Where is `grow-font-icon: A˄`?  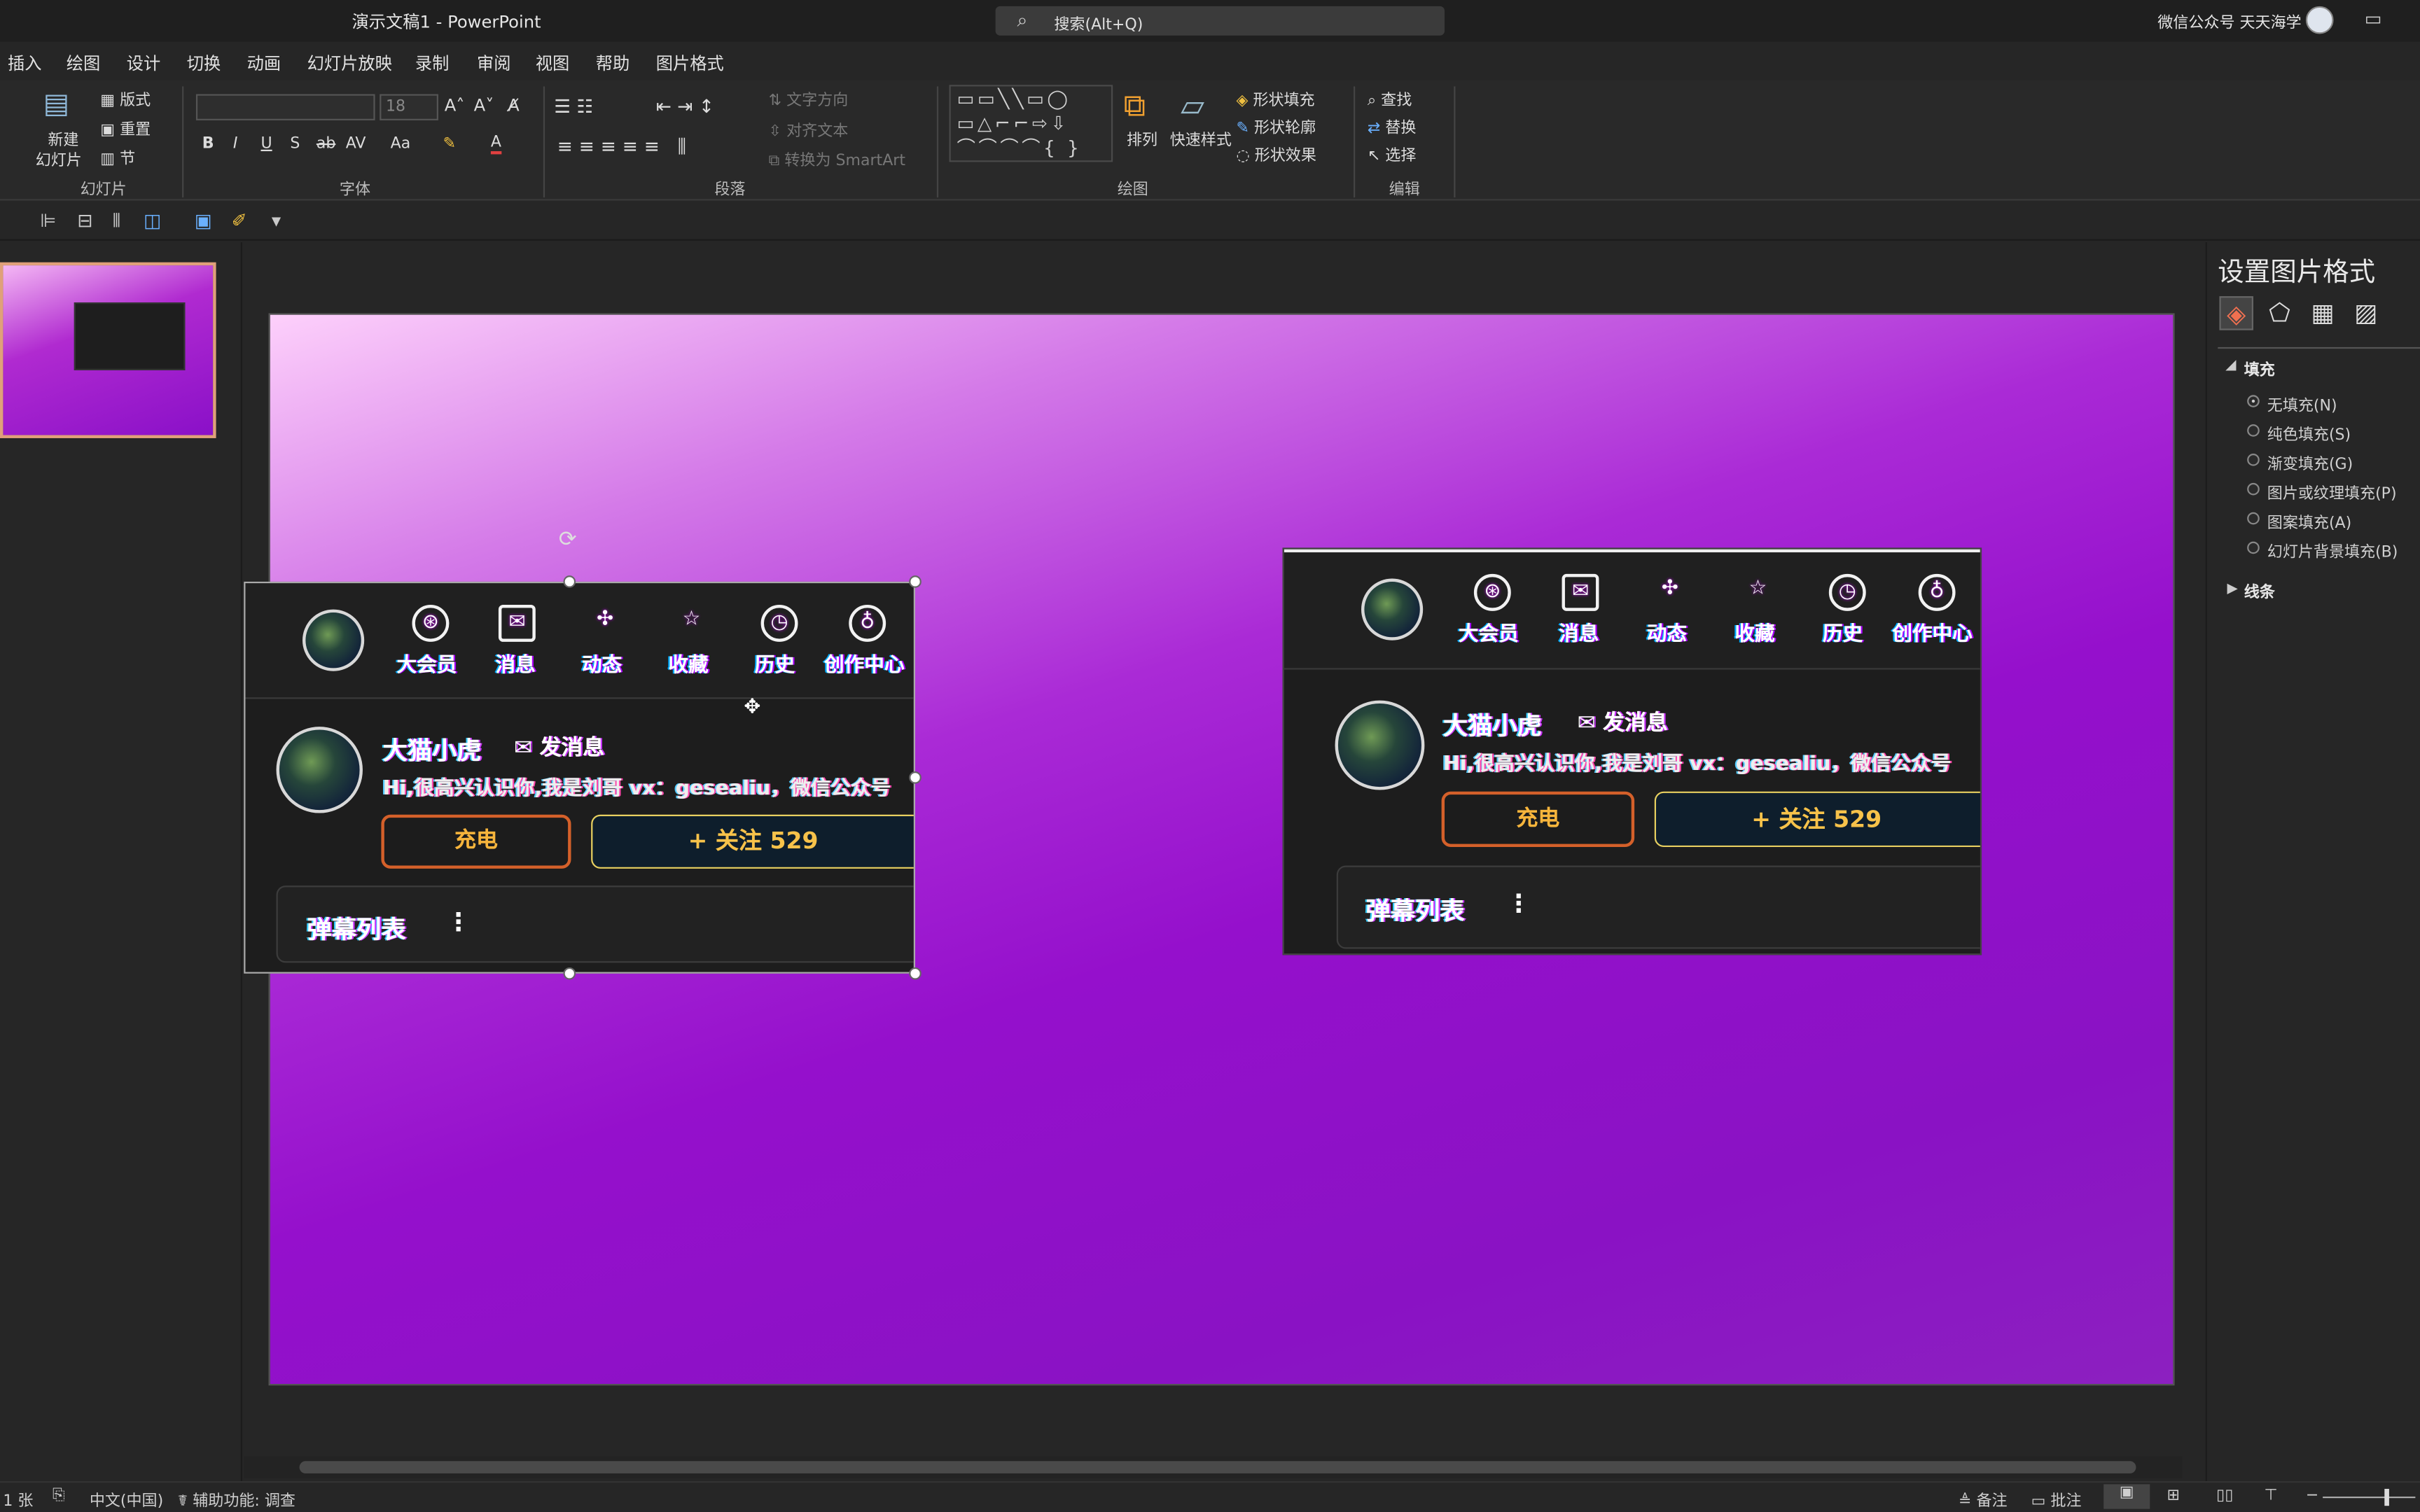 grow-font-icon: A˄ is located at coordinates (455, 106).